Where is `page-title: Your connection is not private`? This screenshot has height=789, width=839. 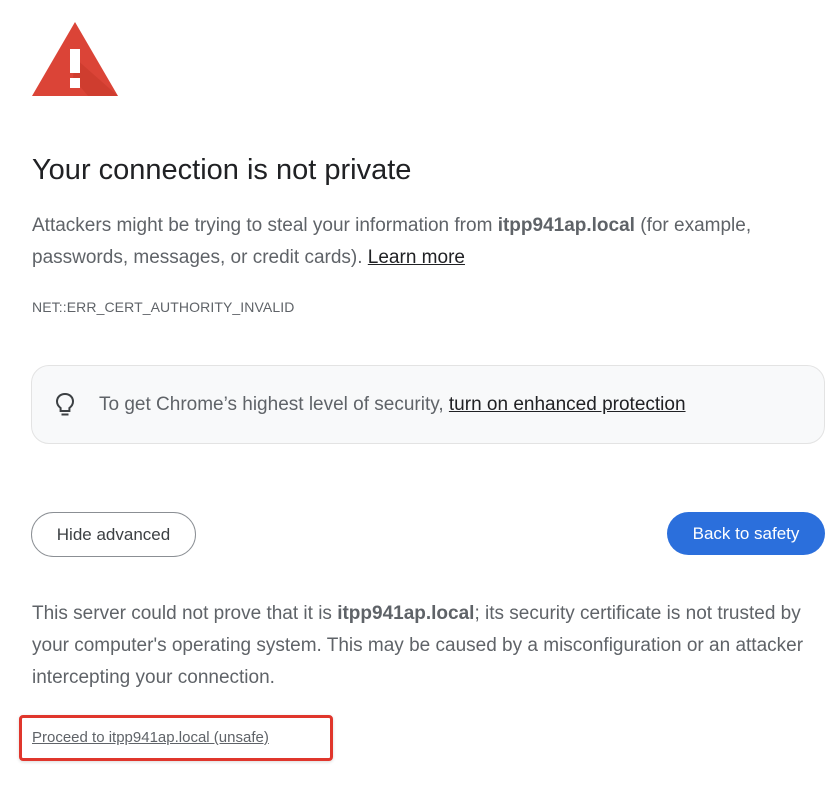
page-title: Your connection is not private is located at coordinates (222, 170).